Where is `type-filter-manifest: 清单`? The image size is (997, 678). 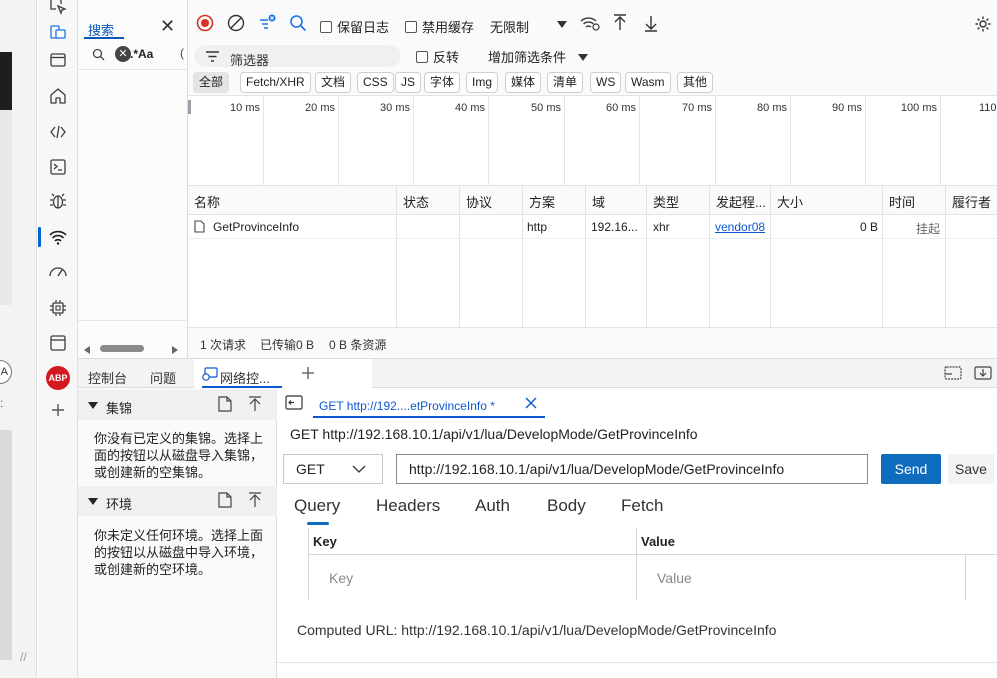 type-filter-manifest: 清单 is located at coordinates (565, 82).